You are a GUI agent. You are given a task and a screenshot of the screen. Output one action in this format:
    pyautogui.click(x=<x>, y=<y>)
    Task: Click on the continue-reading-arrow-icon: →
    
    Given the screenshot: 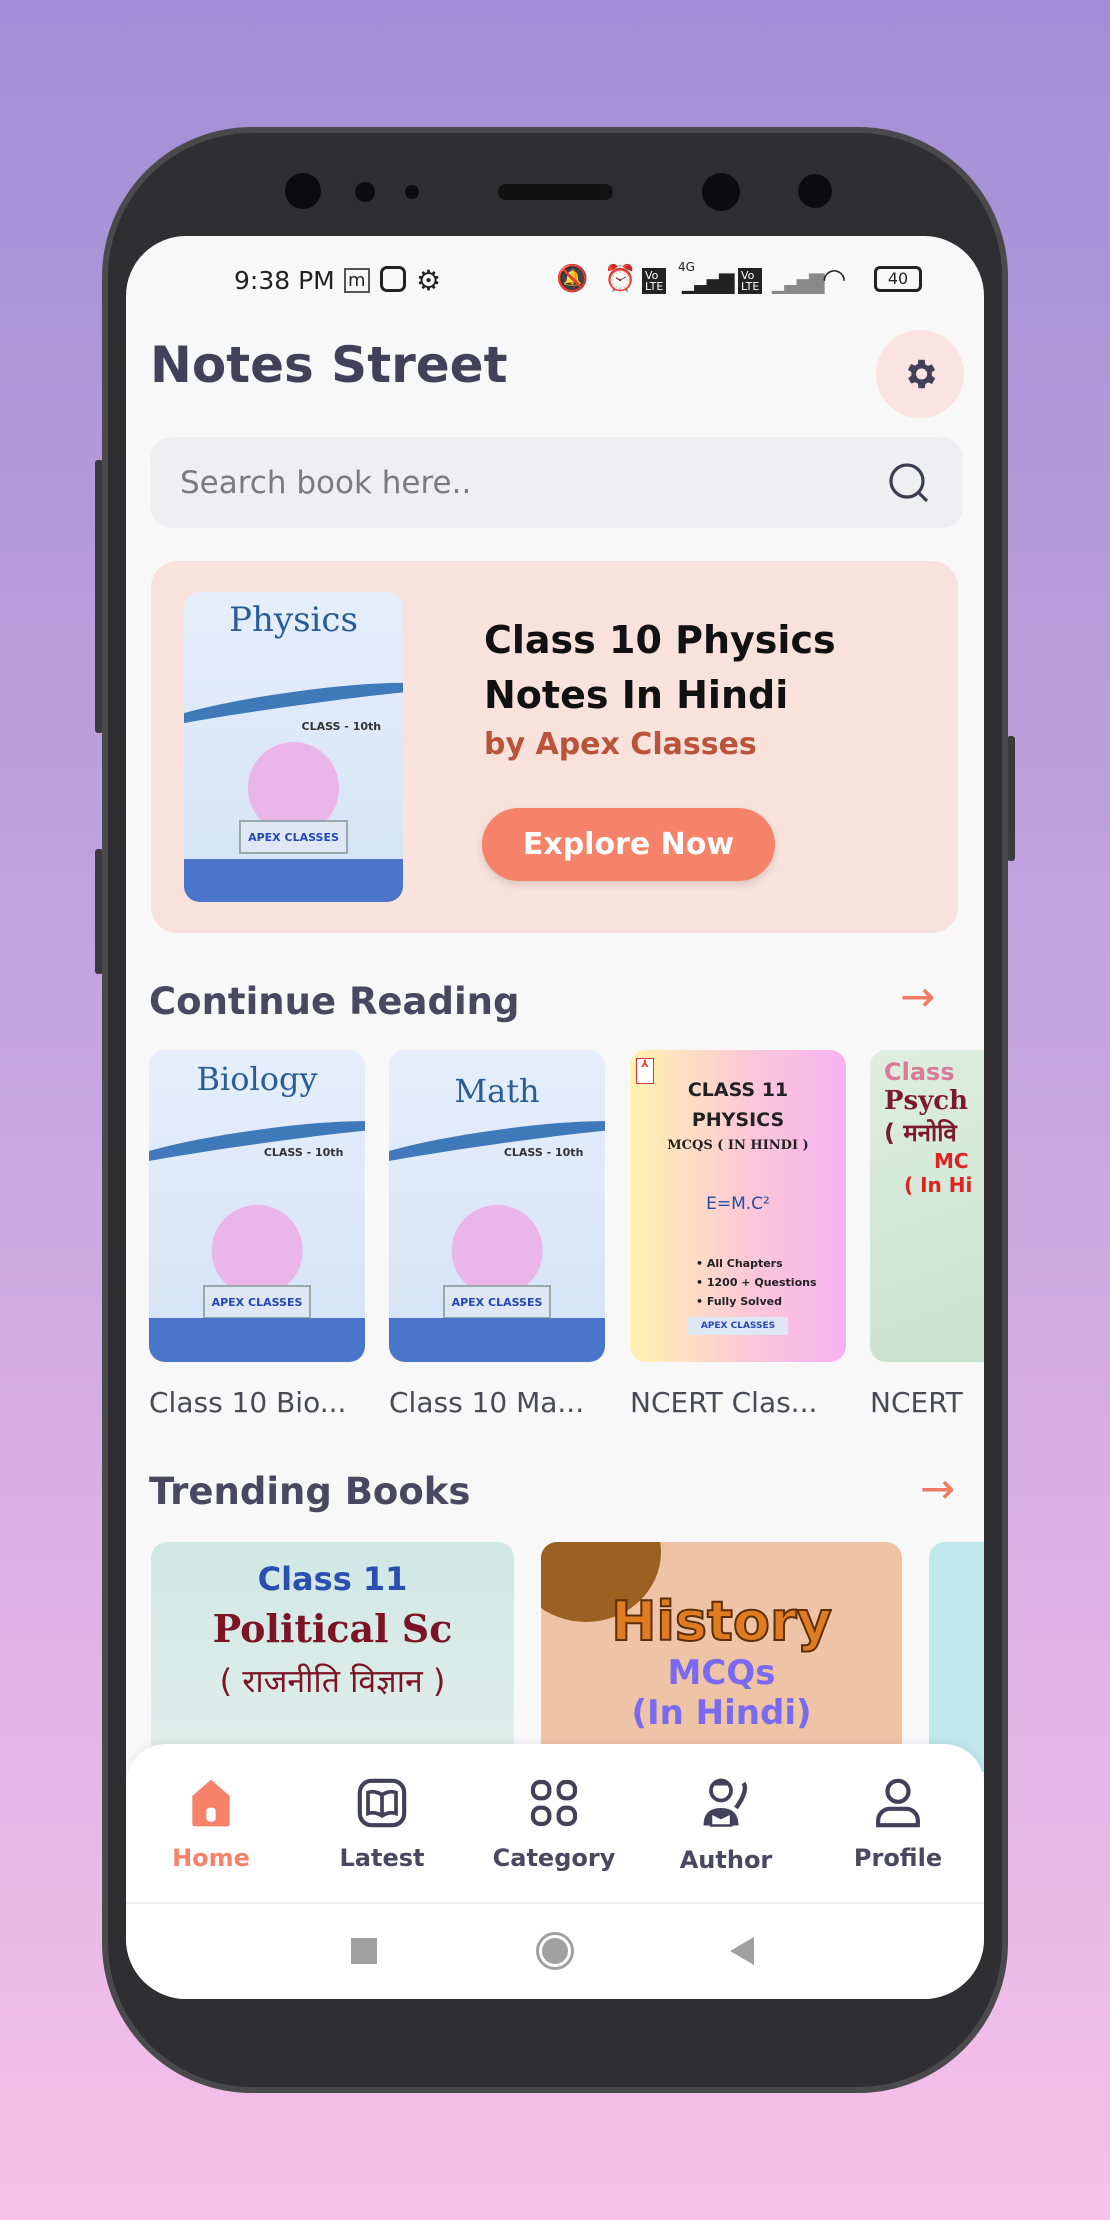 What is the action you would take?
    pyautogui.click(x=917, y=996)
    